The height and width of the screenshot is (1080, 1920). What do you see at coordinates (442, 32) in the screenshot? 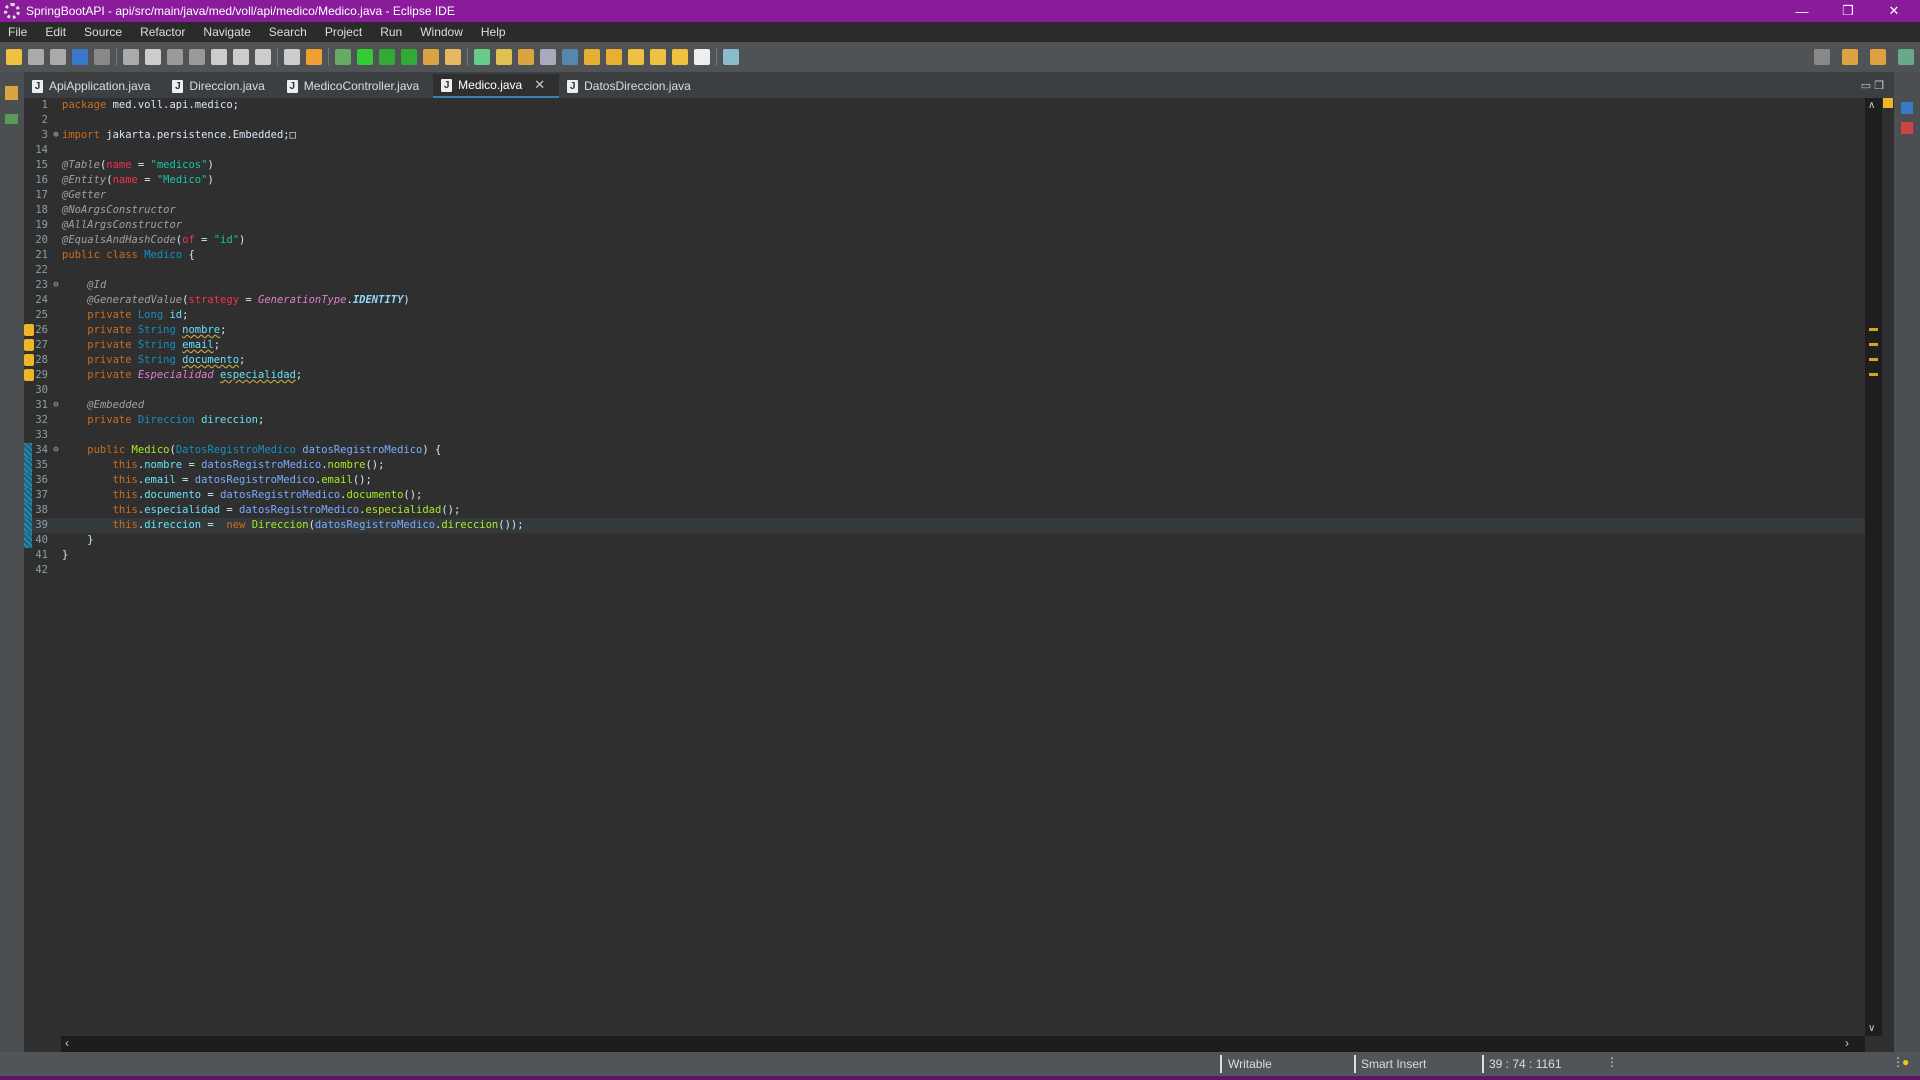
I see `menu-window: Window` at bounding box center [442, 32].